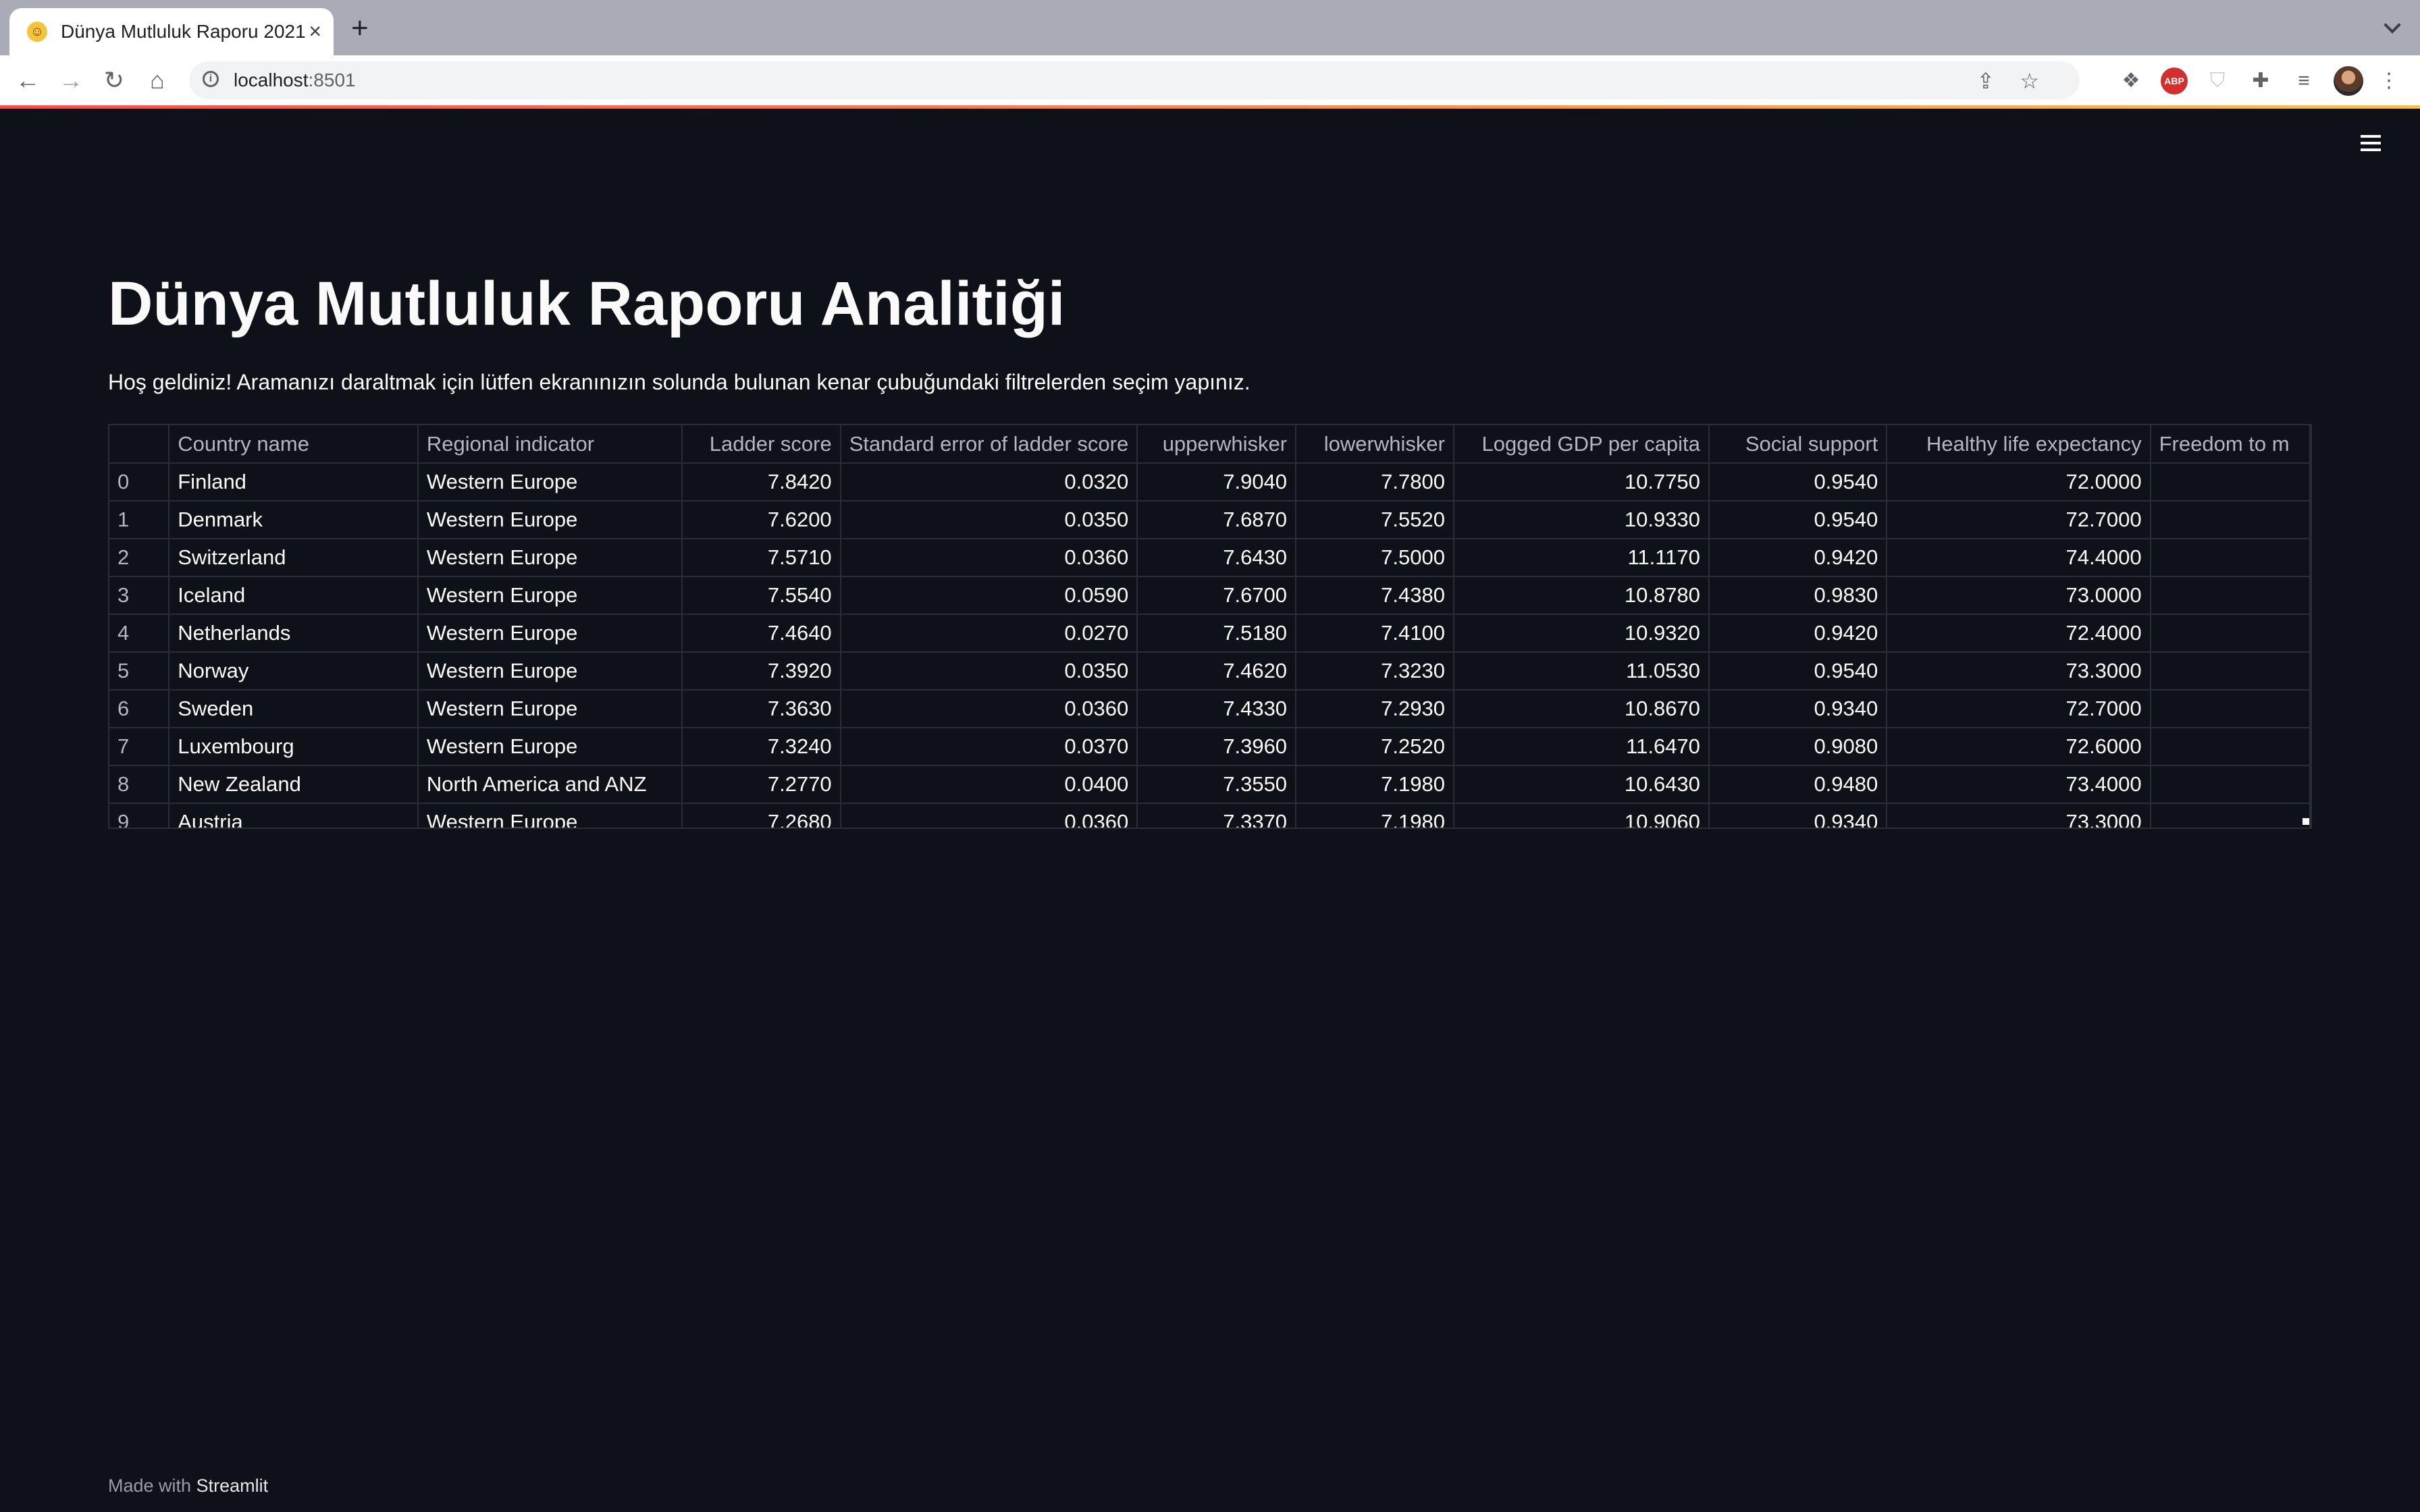  I want to click on table-cell: 7.5540, so click(761, 595).